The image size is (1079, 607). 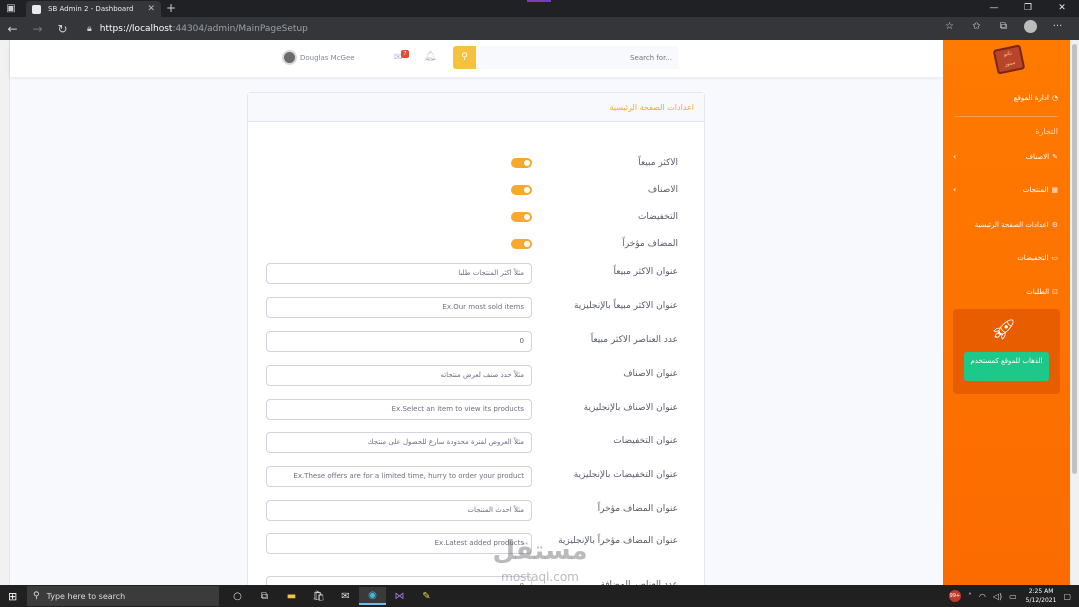 I want to click on volume-icon: ◁), so click(x=997, y=596).